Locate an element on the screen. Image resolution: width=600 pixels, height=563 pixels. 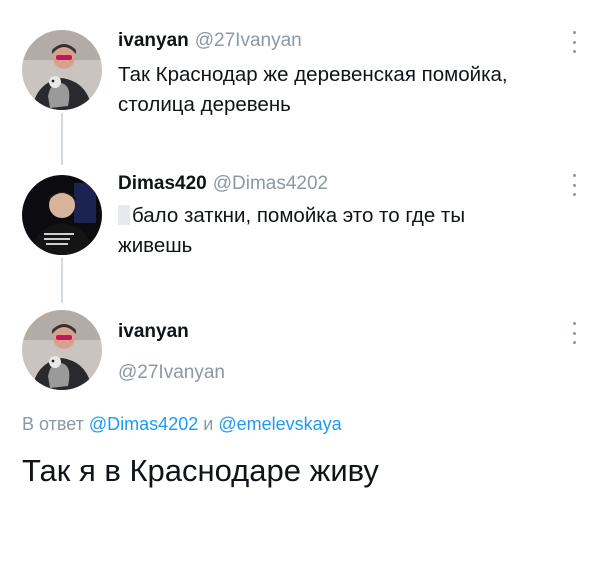
avatar-man-dark-background-icon is located at coordinates (62, 215).